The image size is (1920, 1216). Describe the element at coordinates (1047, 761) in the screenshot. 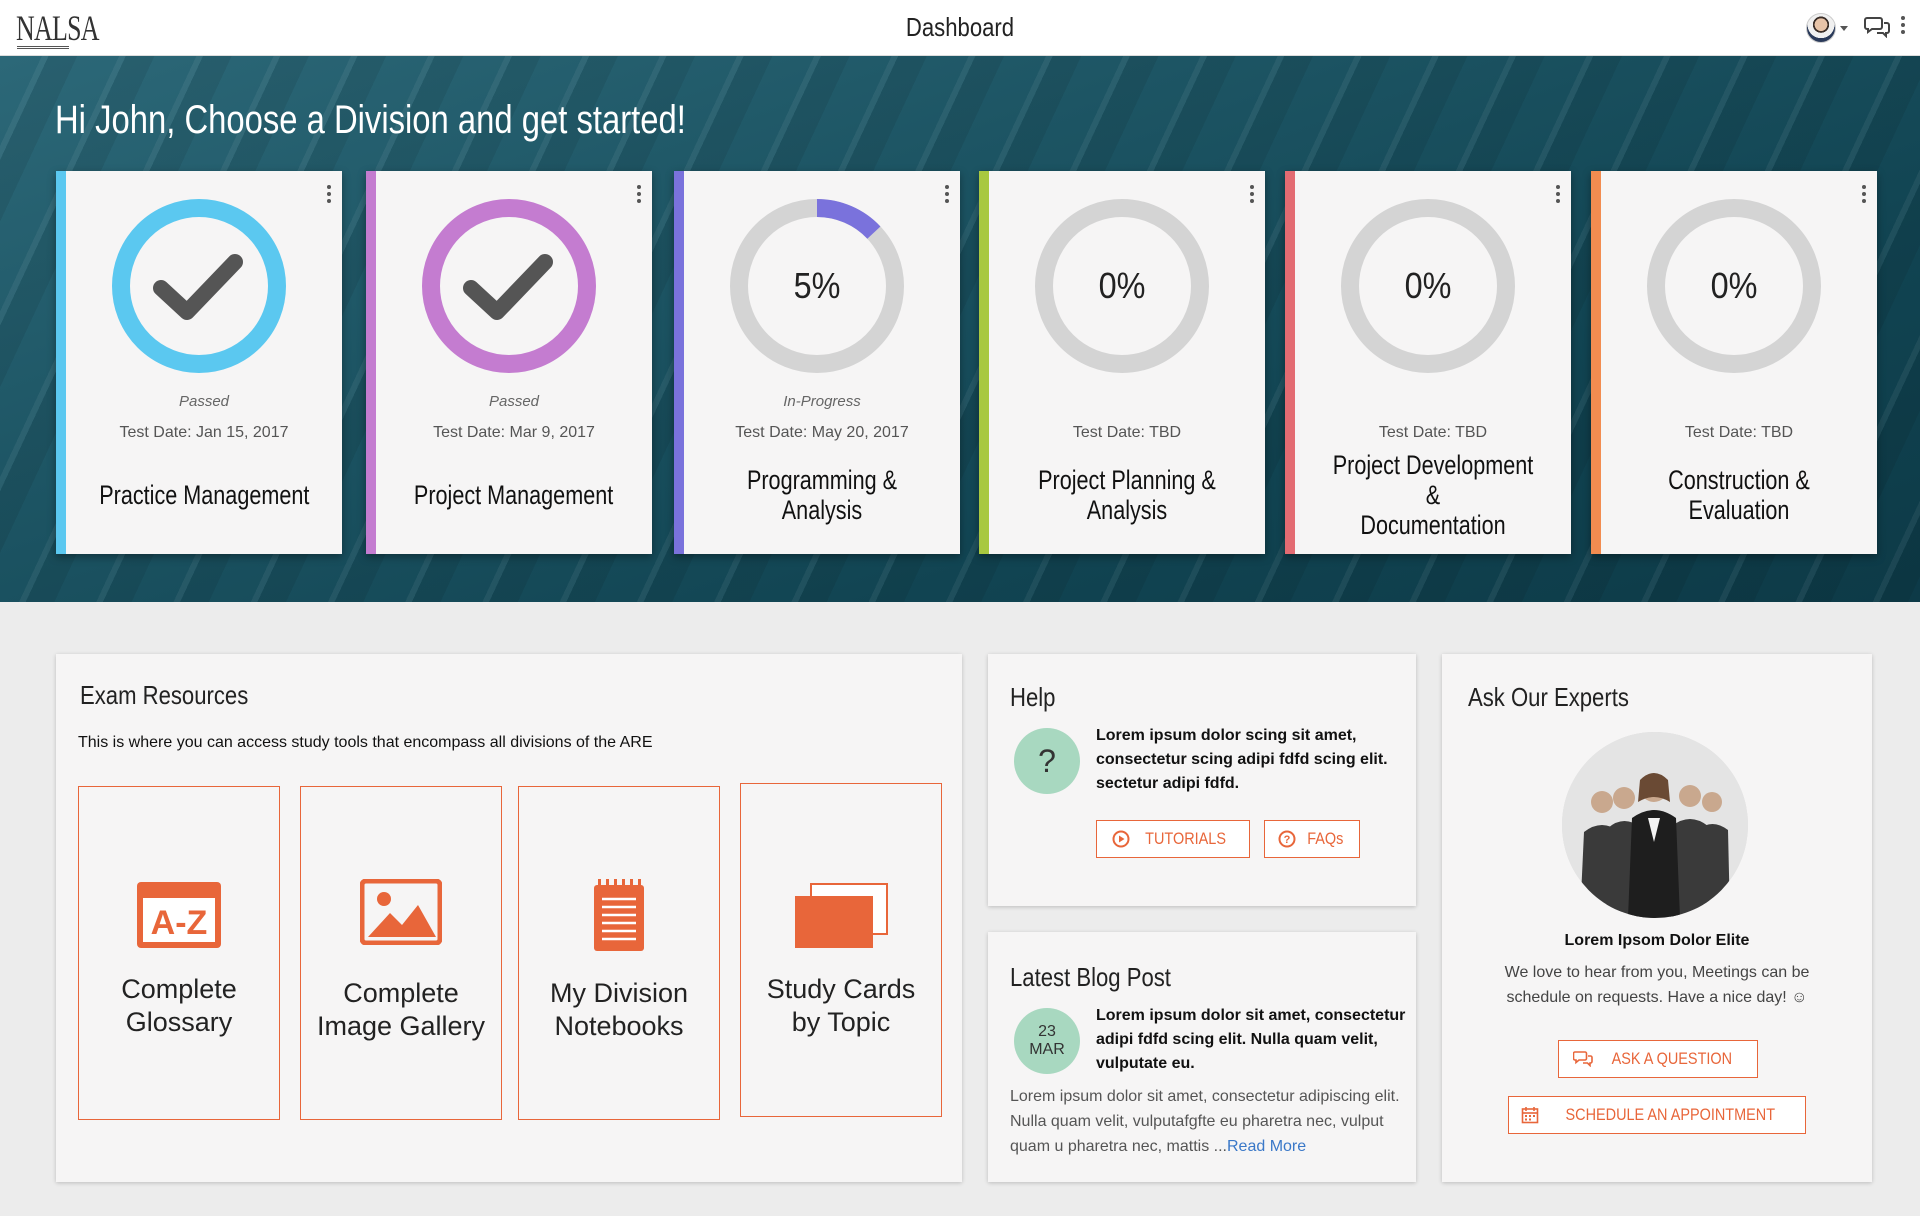

I see `question-mark-icon: ?` at that location.